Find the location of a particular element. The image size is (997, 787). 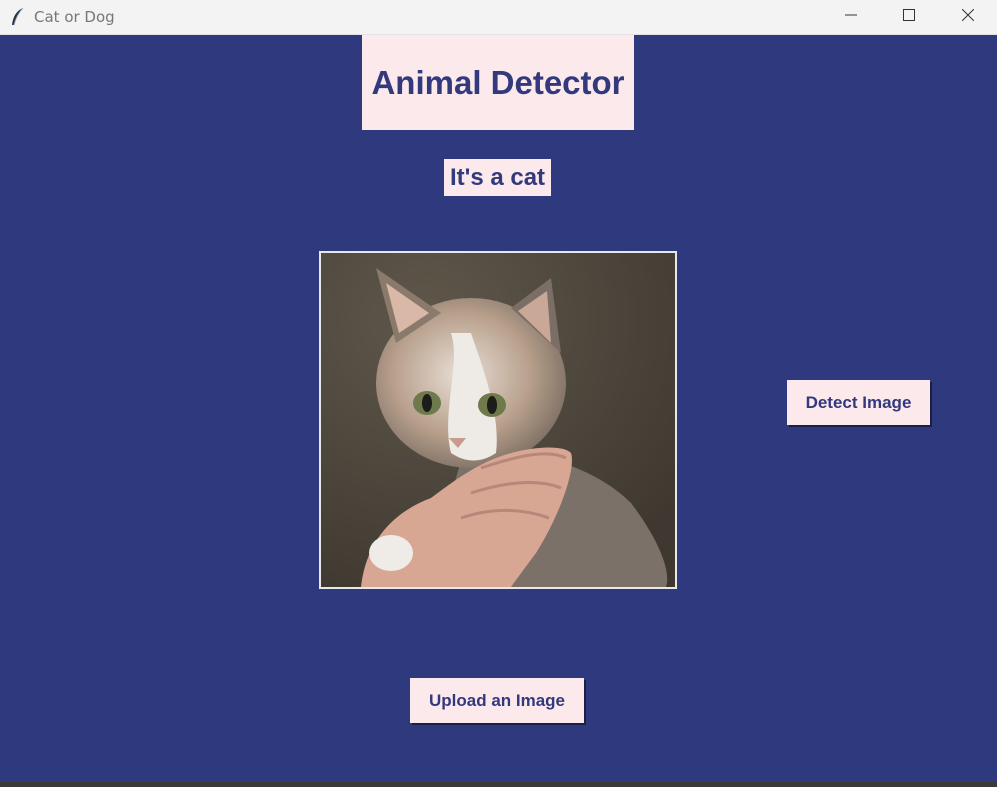

maximize-button is located at coordinates (909, 17).